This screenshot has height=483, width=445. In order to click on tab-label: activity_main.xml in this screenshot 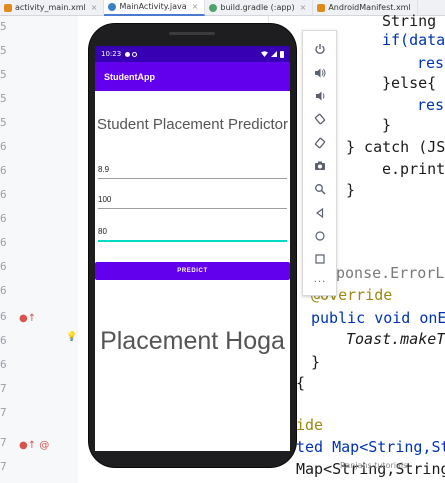, I will do `click(50, 7)`.